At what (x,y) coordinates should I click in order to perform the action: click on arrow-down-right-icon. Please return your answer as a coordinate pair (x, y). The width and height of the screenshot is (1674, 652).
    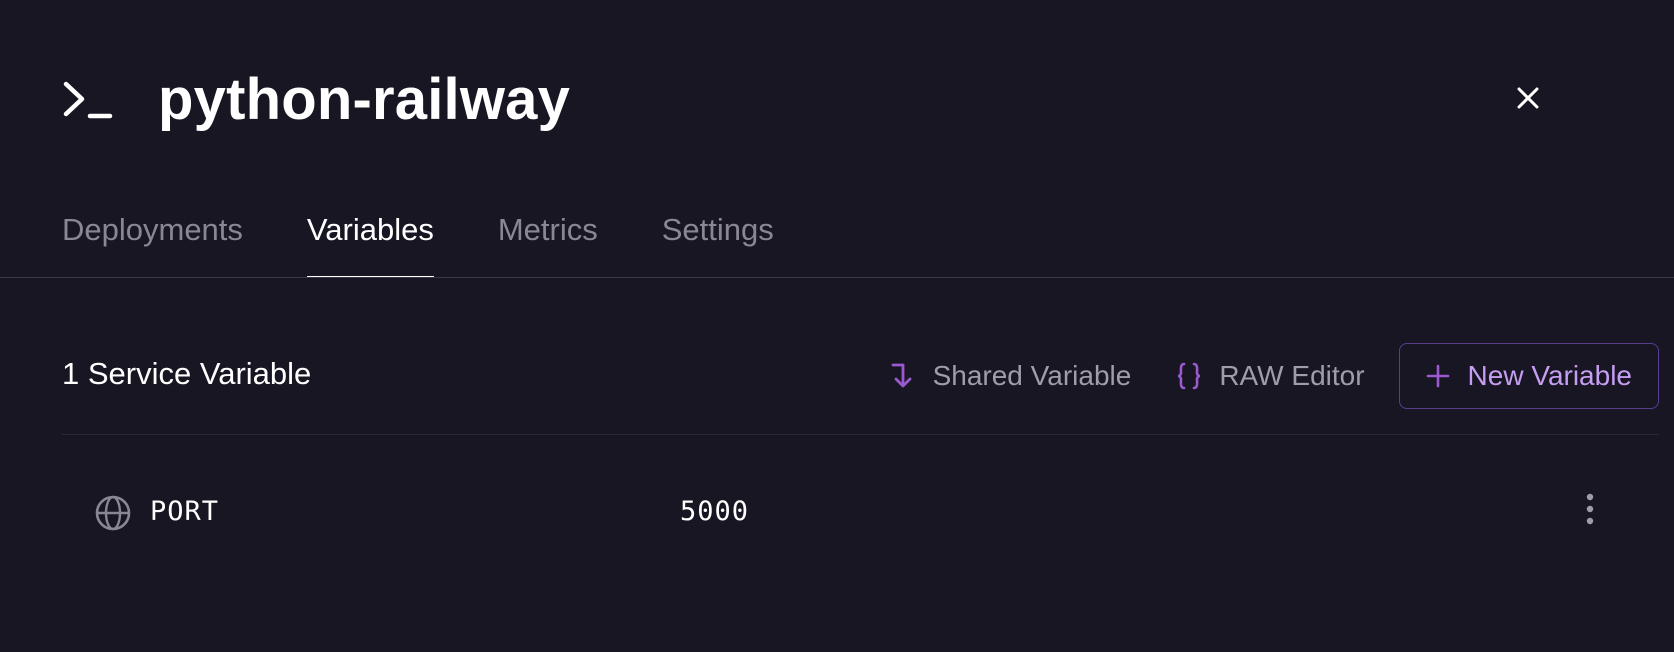
    Looking at the image, I should click on (903, 376).